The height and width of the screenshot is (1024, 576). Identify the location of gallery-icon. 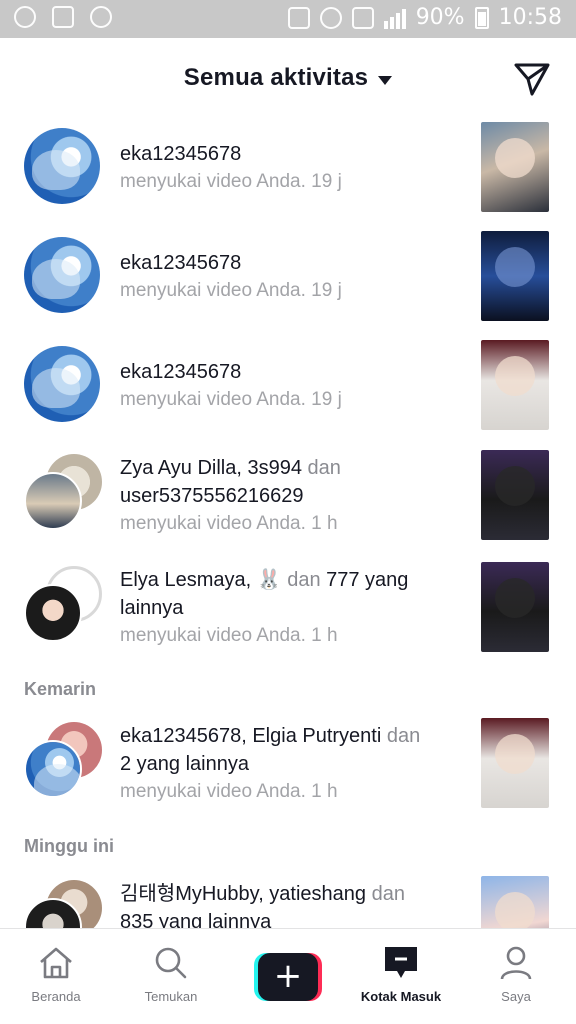
(63, 17).